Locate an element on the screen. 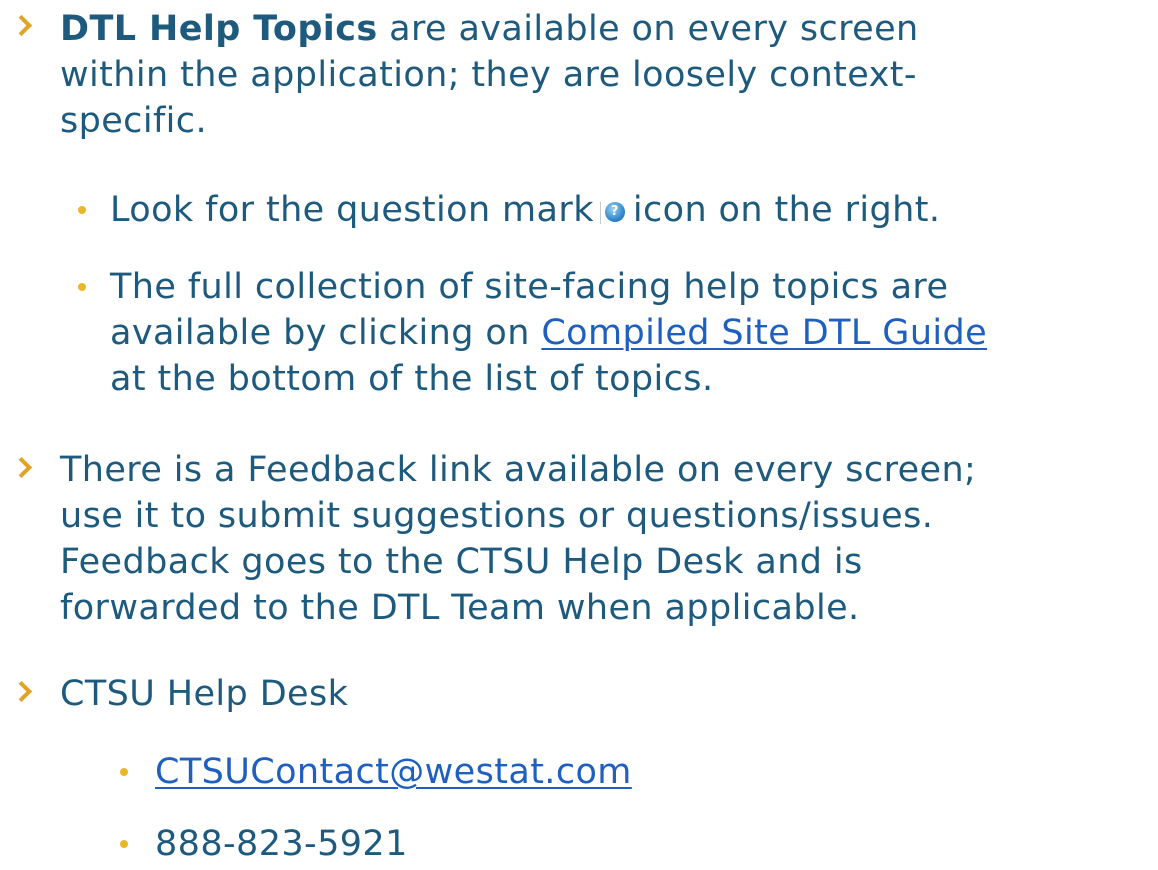  question-mark-pre: Look for the question mark is located at coordinates (352, 210).